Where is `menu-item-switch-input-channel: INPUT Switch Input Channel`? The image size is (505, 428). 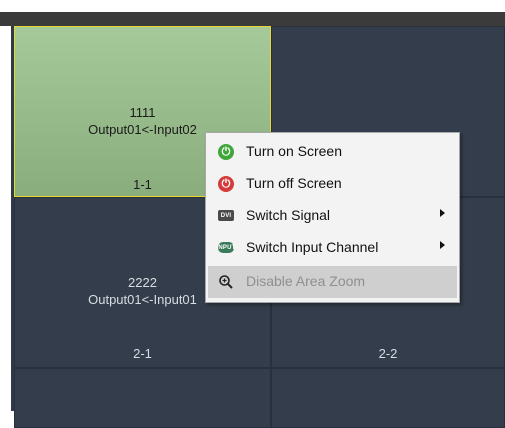
menu-item-switch-input-channel: INPUT Switch Input Channel is located at coordinates (332, 248).